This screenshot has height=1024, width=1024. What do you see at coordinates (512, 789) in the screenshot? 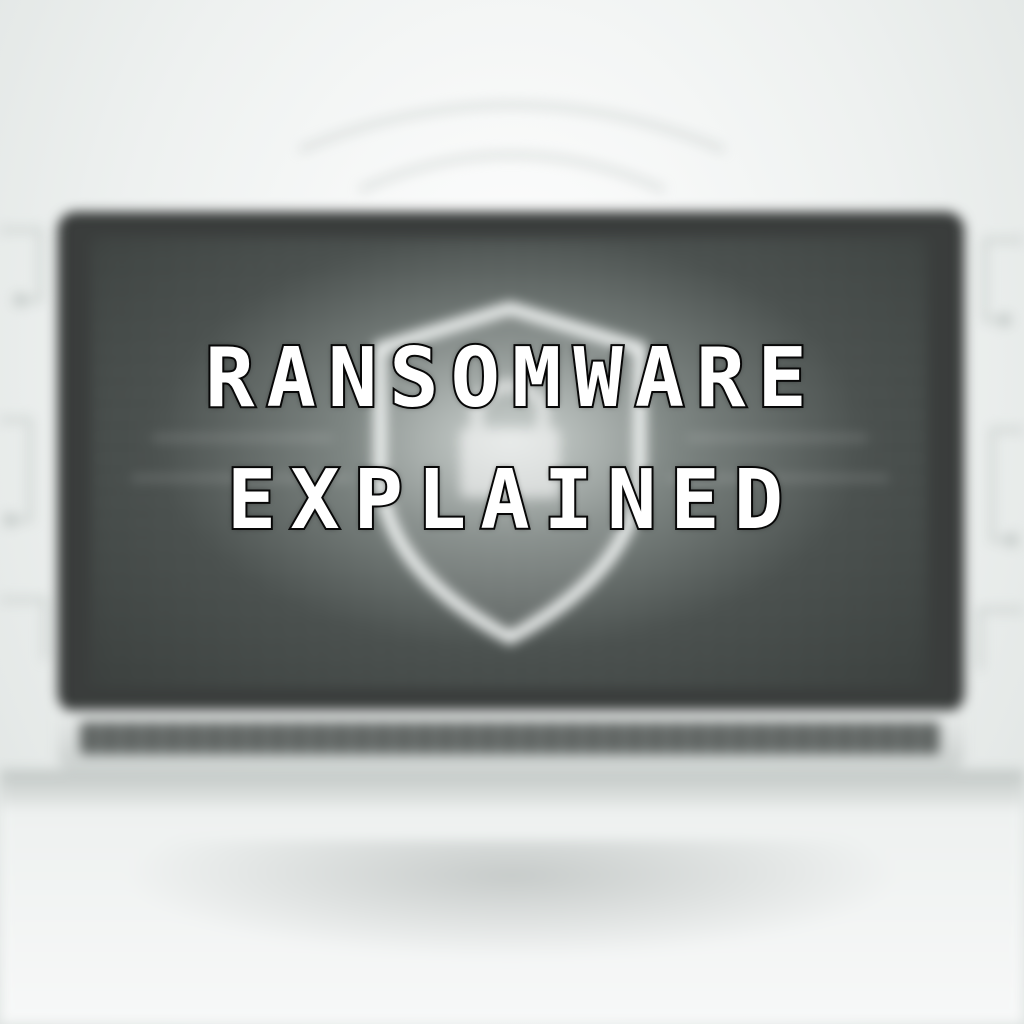
I see `desk-edge` at bounding box center [512, 789].